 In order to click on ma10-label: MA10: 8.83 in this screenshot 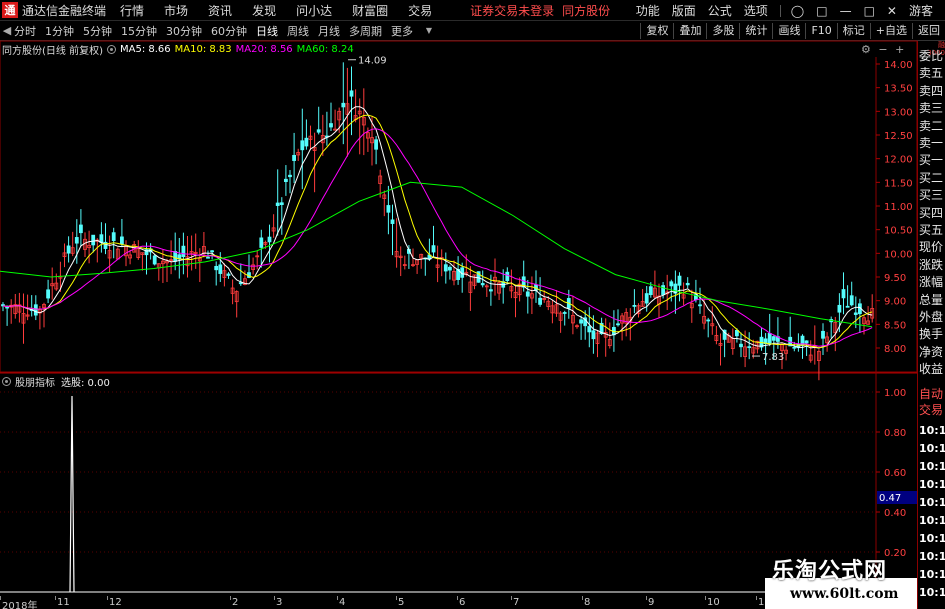, I will do `click(203, 49)`.